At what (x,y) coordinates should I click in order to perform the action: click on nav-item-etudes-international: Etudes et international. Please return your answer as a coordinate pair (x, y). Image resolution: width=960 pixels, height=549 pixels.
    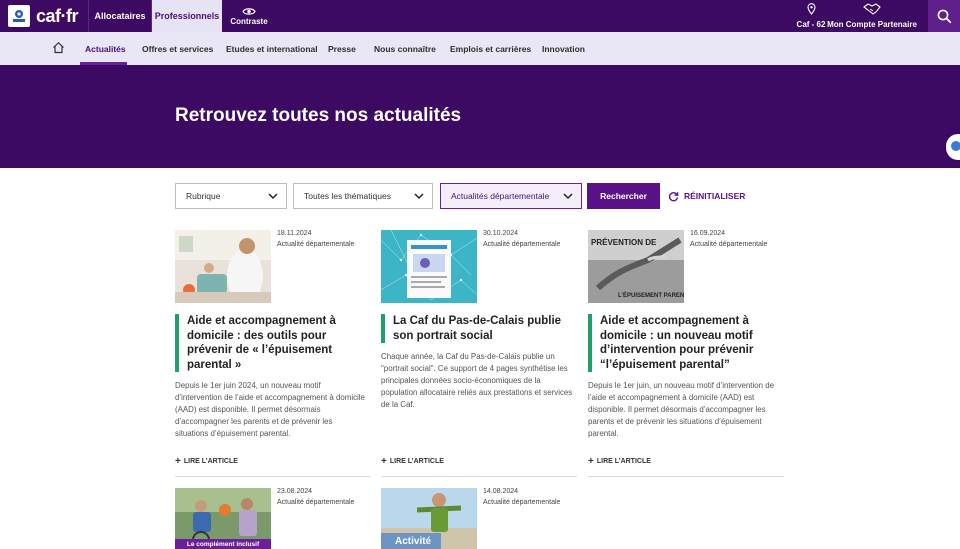
    Looking at the image, I should click on (272, 48).